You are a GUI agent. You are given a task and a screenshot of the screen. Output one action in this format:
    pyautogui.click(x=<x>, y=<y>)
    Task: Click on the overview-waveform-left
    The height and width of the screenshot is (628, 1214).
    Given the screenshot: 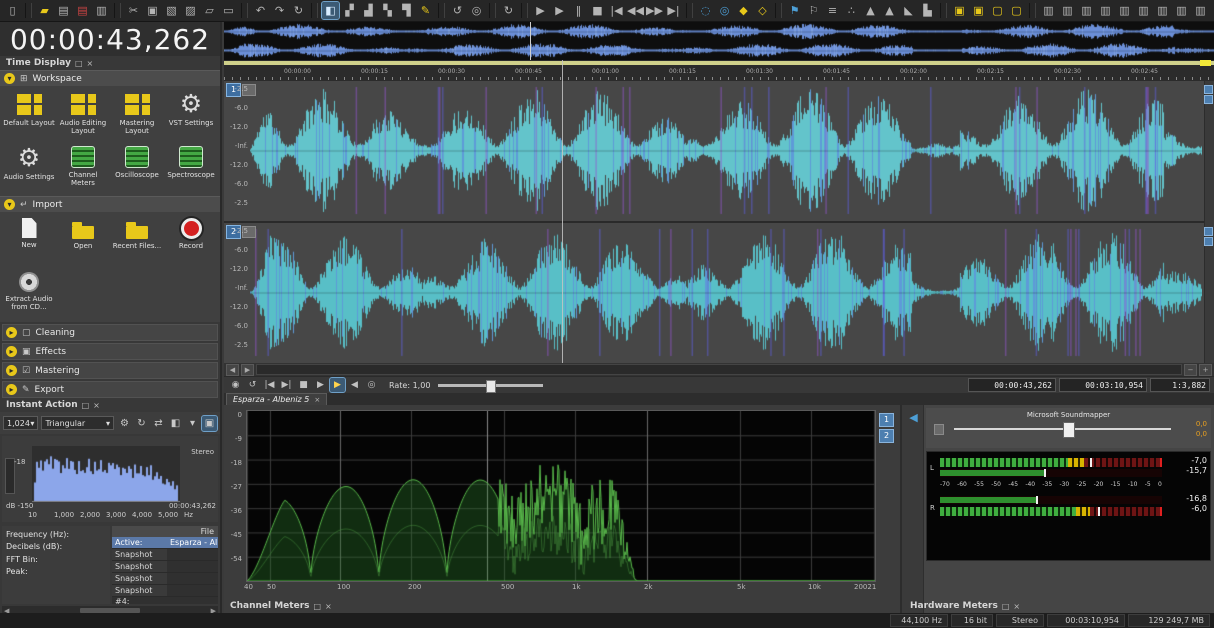 What is the action you would take?
    pyautogui.click(x=719, y=31)
    